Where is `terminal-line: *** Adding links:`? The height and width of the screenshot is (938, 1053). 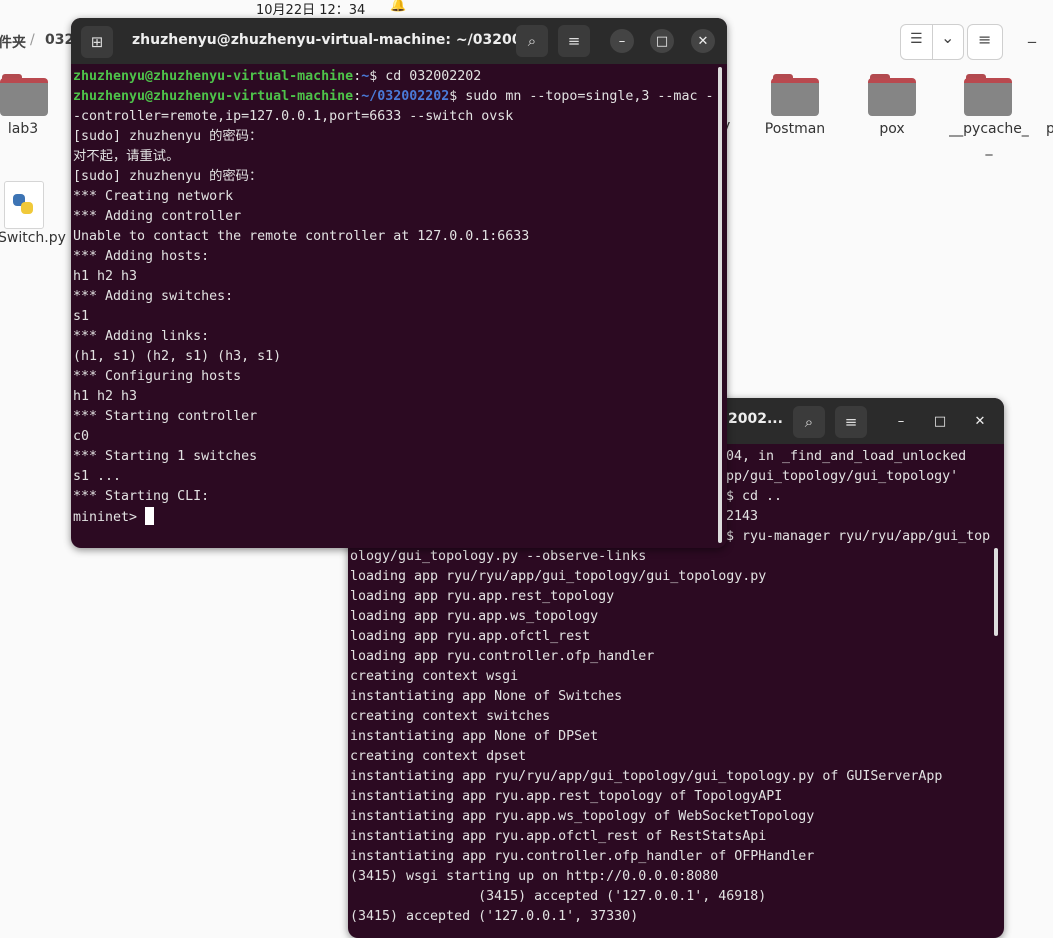 terminal-line: *** Adding links: is located at coordinates (141, 336).